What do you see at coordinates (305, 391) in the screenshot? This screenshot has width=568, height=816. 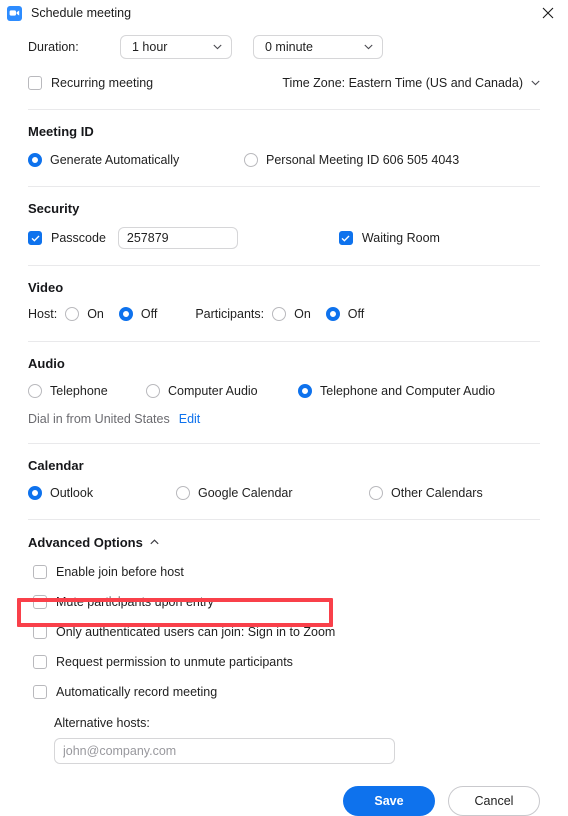 I see `audio-telephone-and-computer-radio` at bounding box center [305, 391].